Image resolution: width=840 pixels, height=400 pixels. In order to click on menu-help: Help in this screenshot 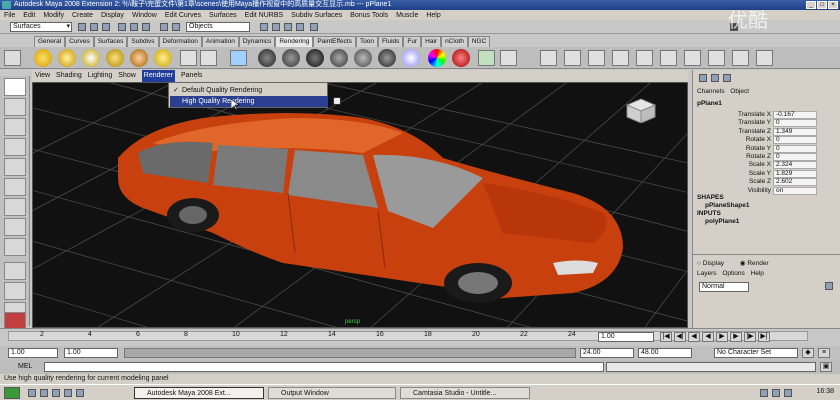, I will do `click(433, 15)`.